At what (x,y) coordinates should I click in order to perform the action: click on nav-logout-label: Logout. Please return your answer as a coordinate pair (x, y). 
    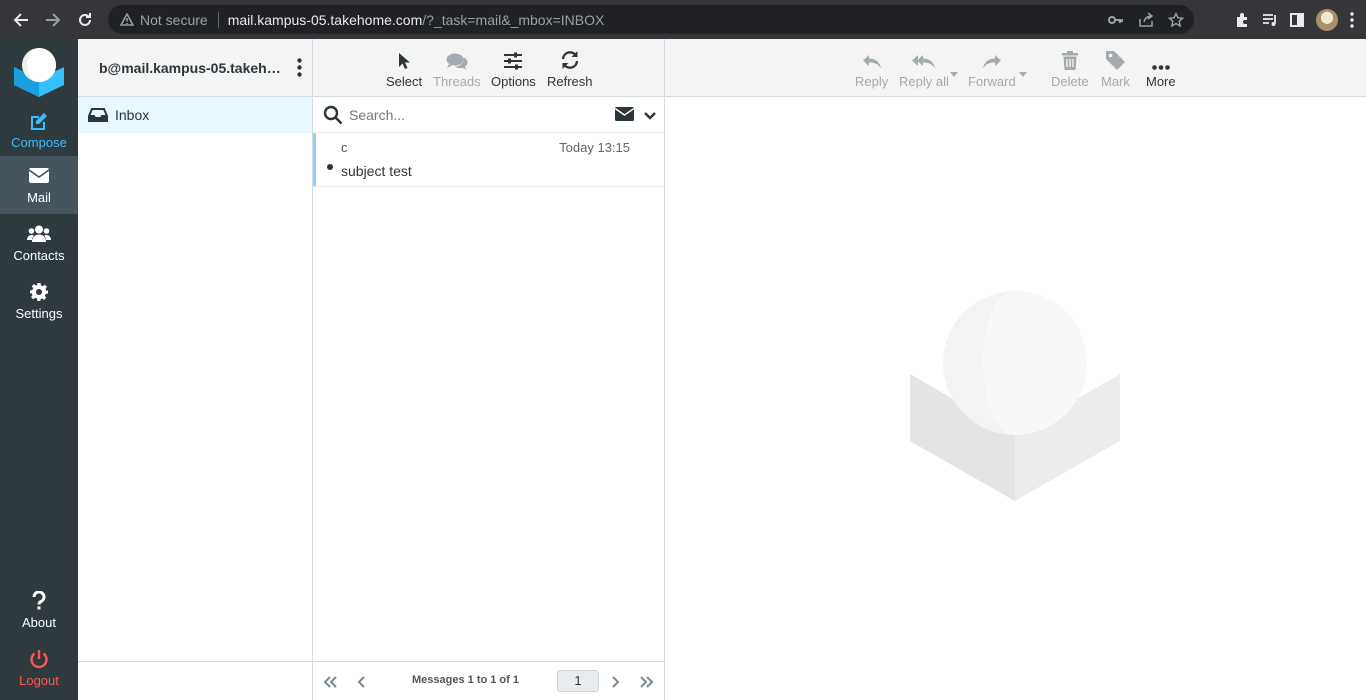
    Looking at the image, I should click on (39, 680).